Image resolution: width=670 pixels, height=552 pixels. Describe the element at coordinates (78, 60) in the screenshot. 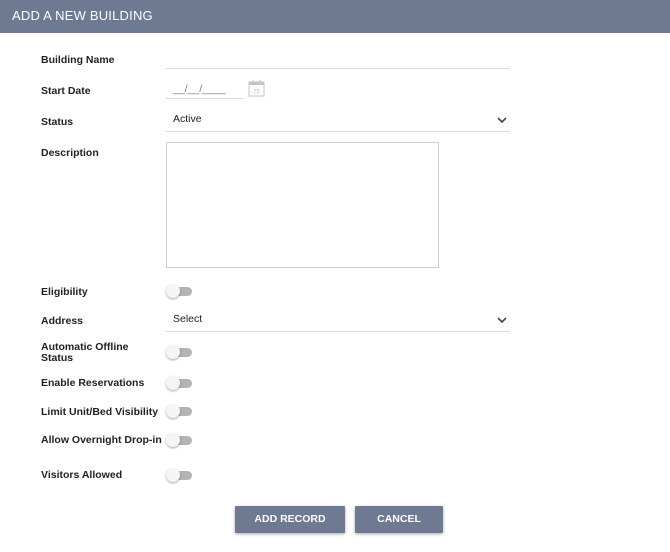

I see `building-name-label: Building Name` at that location.